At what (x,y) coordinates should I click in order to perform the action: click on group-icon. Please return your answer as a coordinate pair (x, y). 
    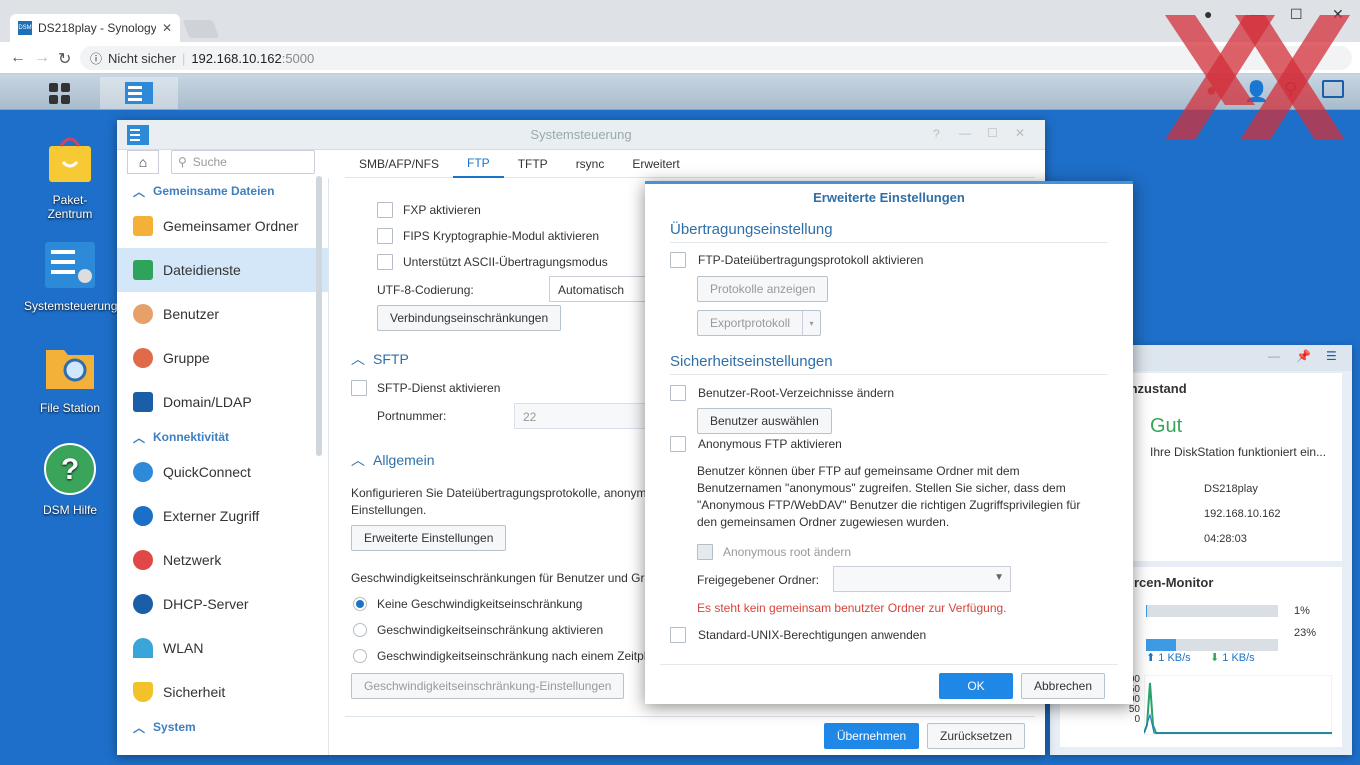
    Looking at the image, I should click on (143, 358).